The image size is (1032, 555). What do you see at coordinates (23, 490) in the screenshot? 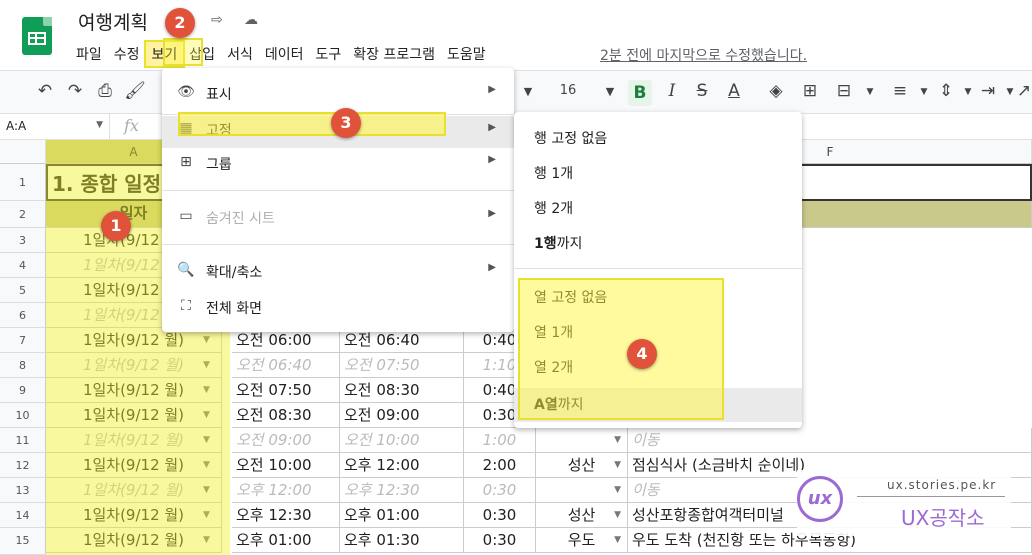
I see `row-header: 13` at bounding box center [23, 490].